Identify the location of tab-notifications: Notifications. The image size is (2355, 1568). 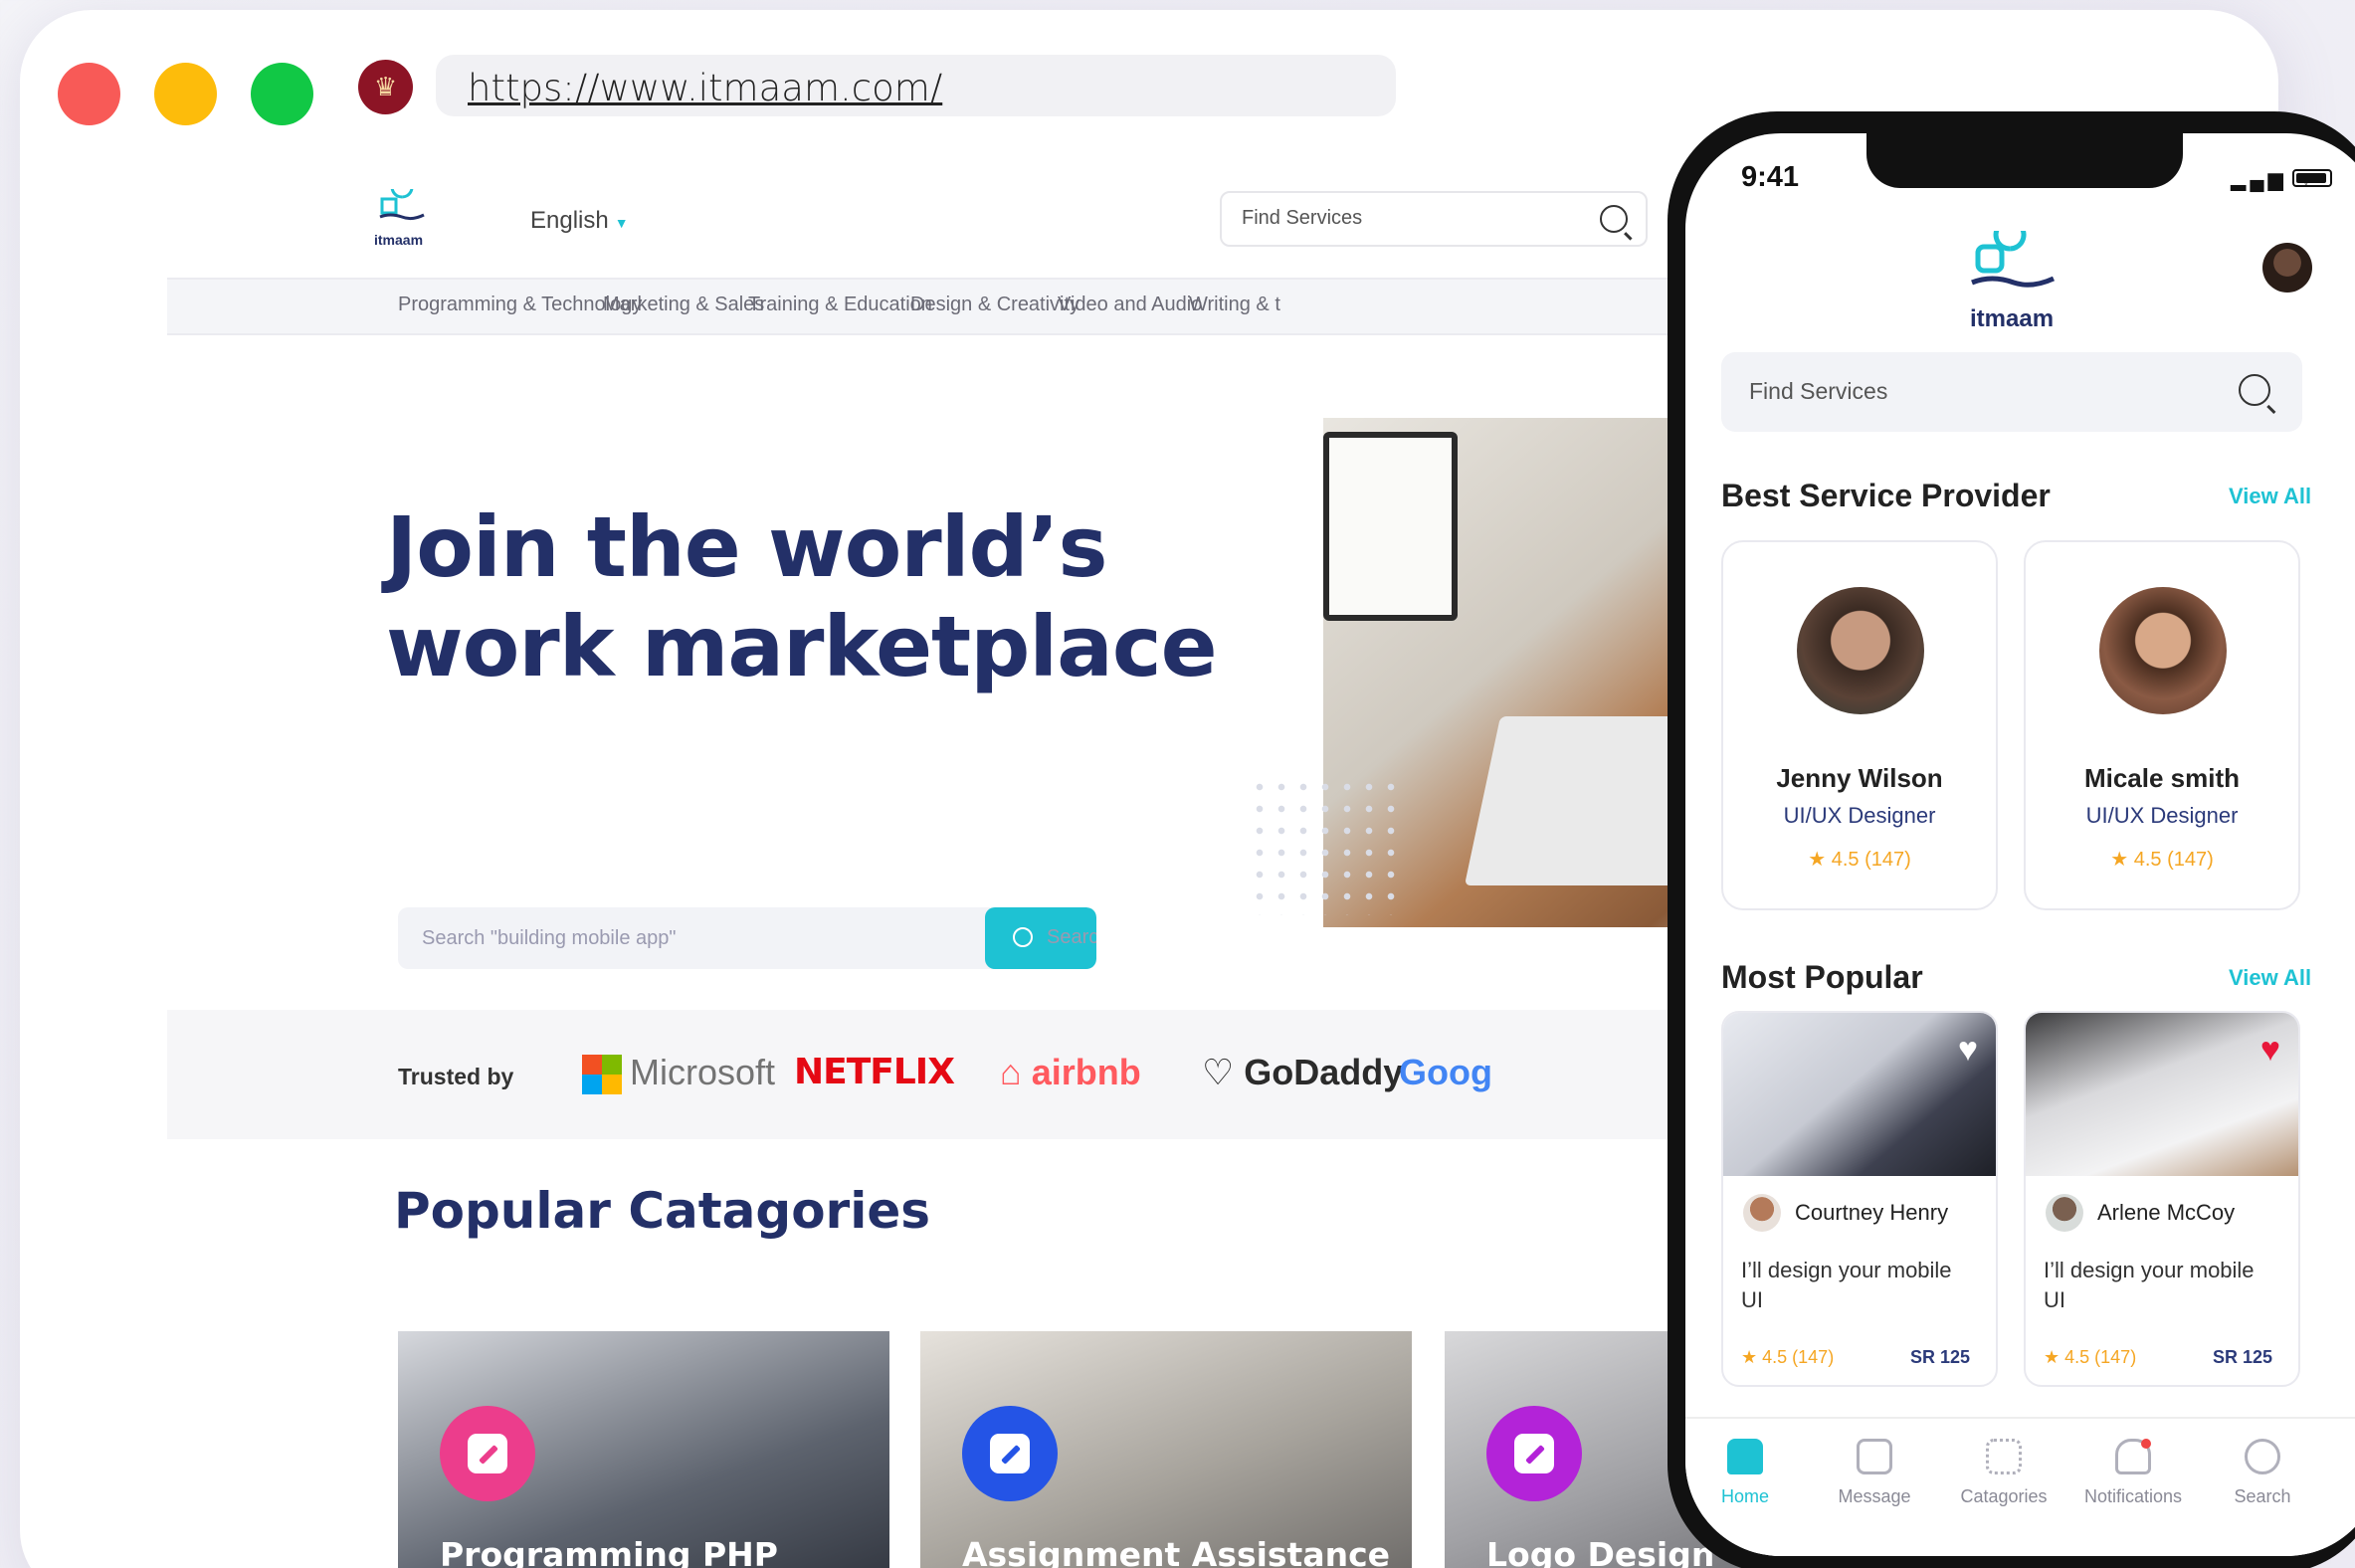
(2133, 1473).